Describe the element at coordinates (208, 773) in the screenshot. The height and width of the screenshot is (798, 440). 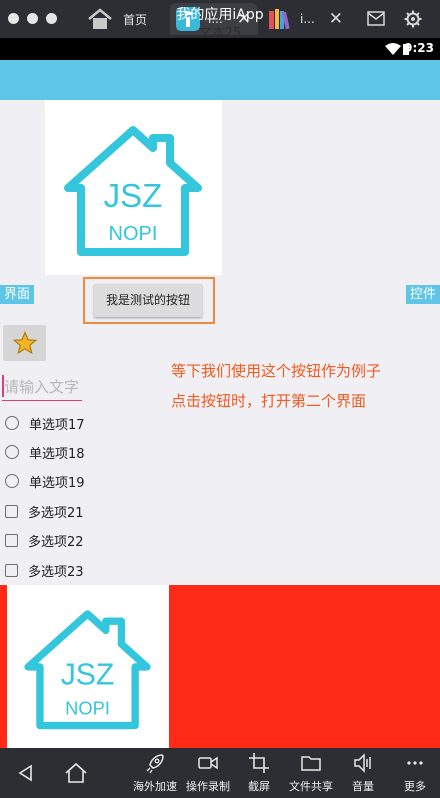
I see `record-button: 操作录制` at that location.